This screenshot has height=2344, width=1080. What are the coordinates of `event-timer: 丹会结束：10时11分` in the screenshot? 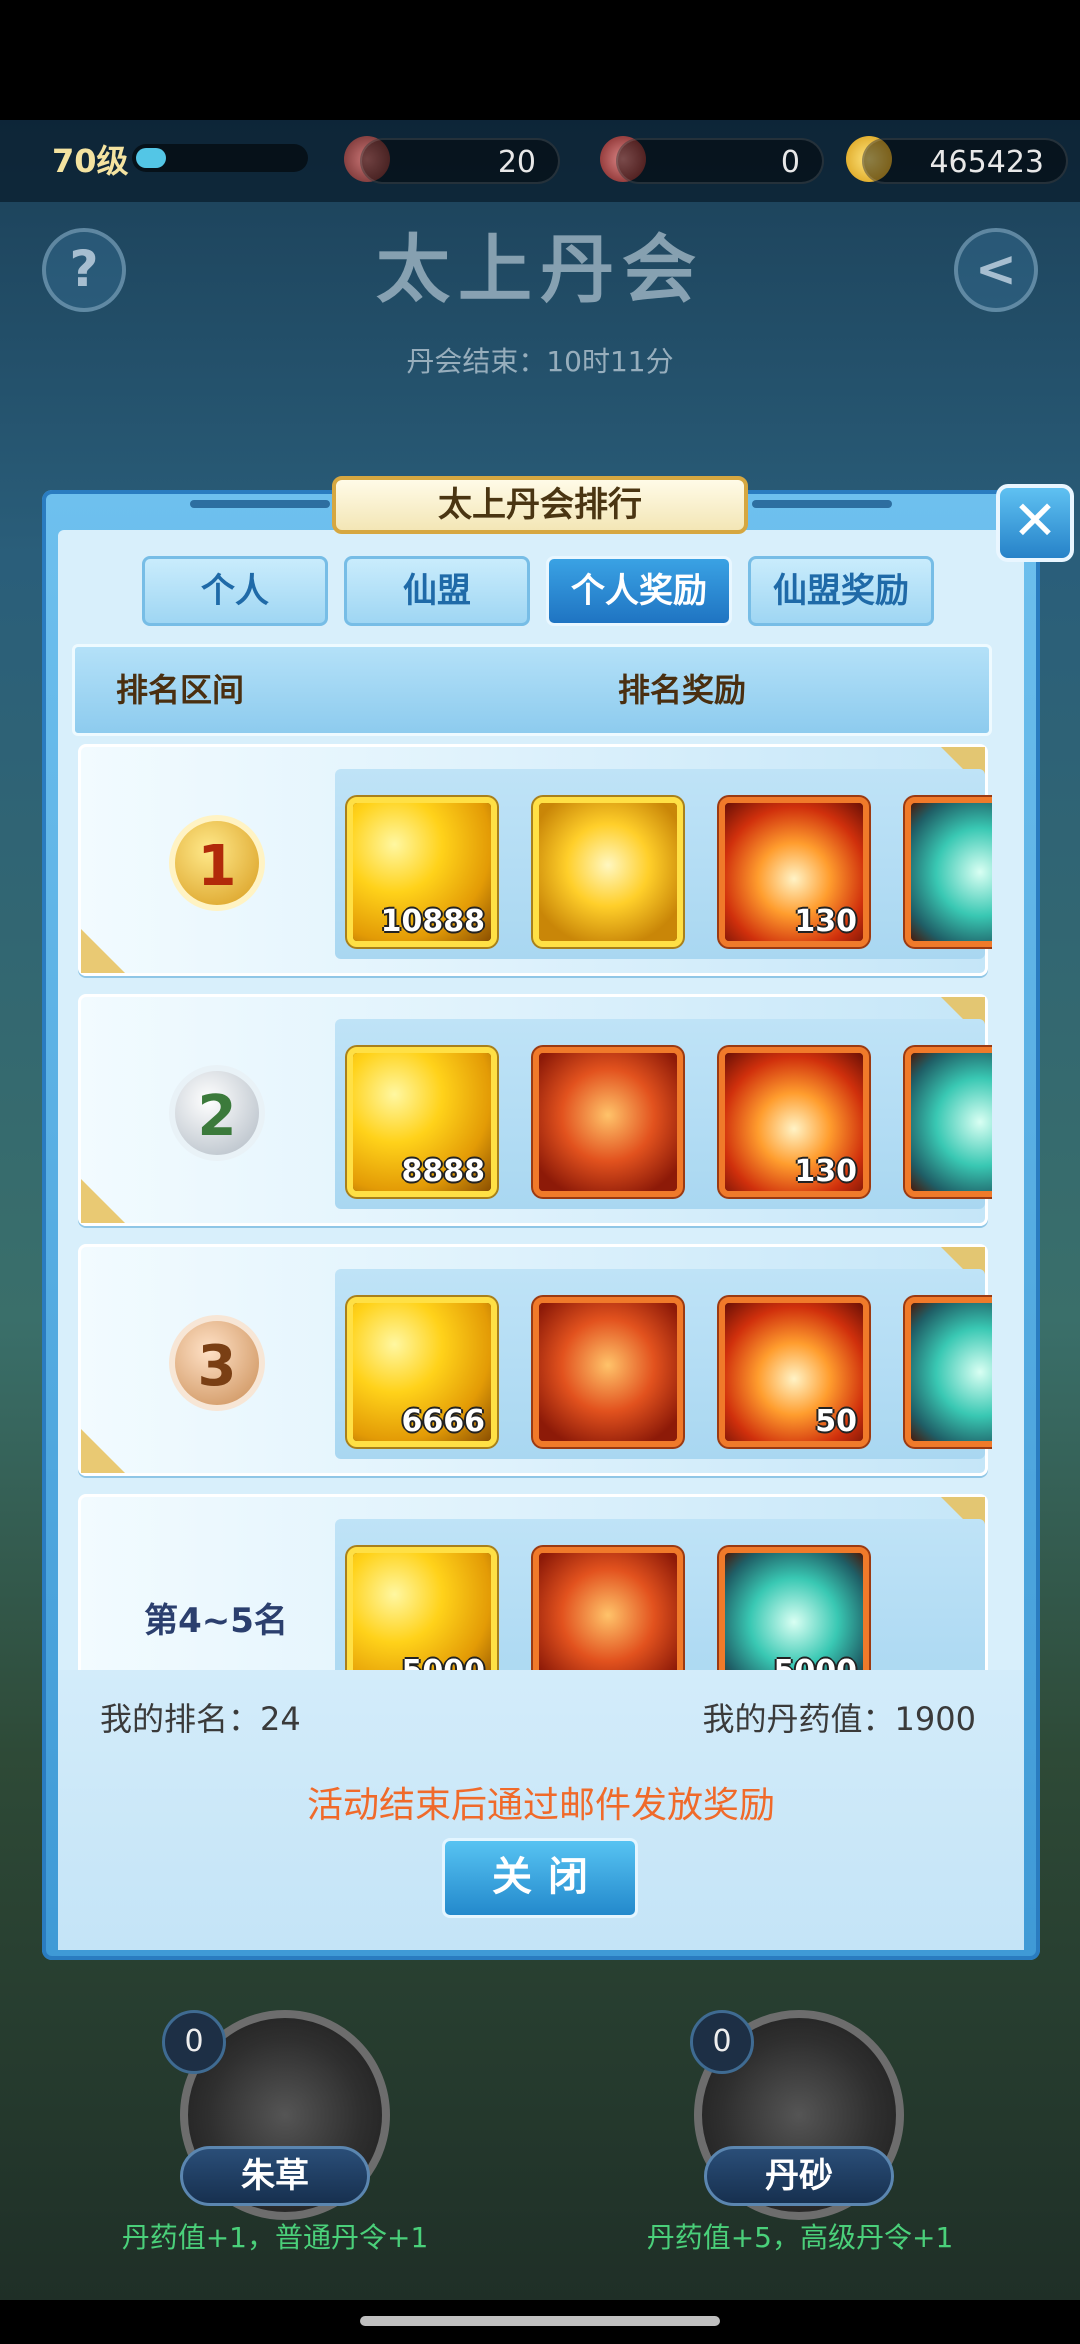 It's located at (540, 361).